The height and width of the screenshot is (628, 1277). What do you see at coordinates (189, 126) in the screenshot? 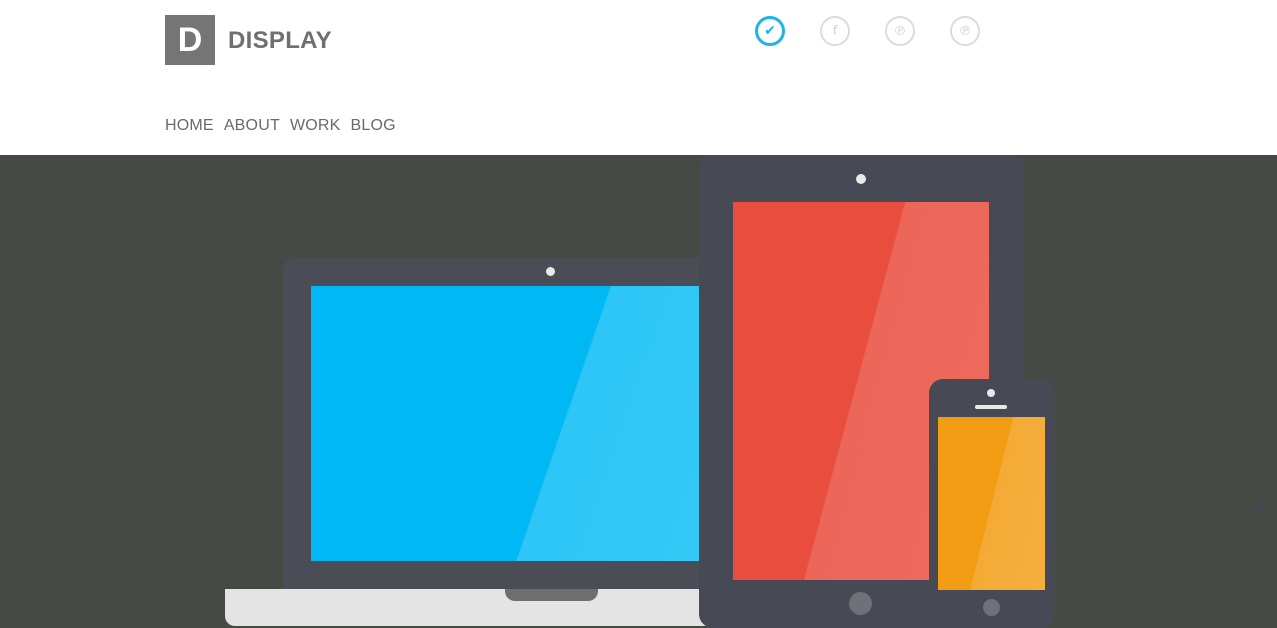
I see `nav-home: HOME` at bounding box center [189, 126].